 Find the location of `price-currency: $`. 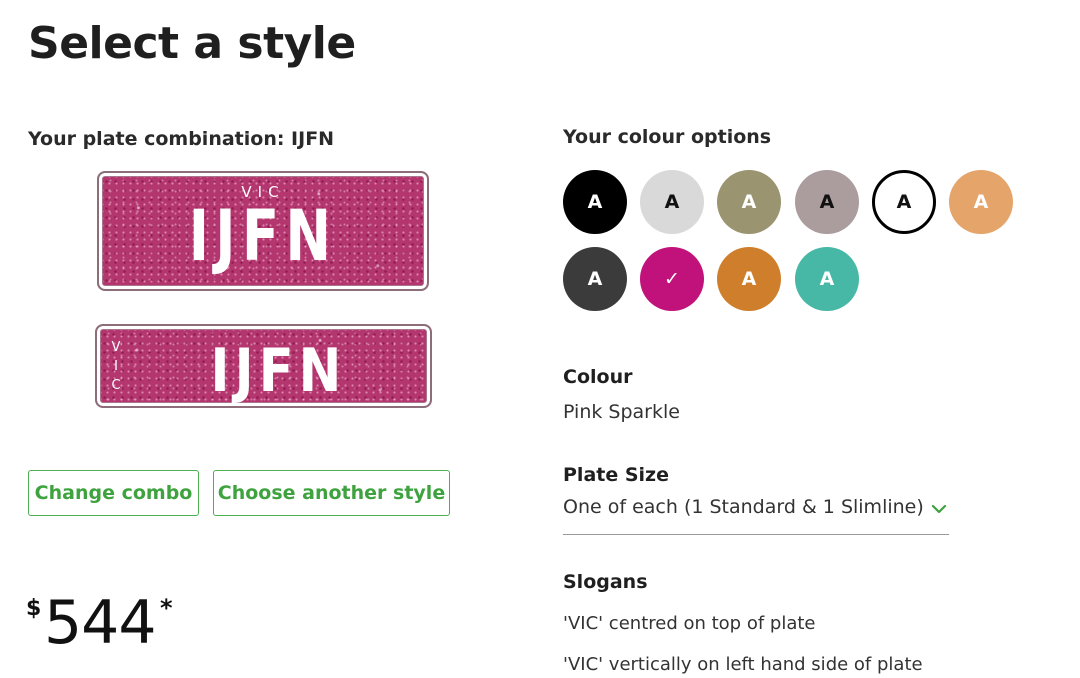

price-currency: $ is located at coordinates (34, 608).